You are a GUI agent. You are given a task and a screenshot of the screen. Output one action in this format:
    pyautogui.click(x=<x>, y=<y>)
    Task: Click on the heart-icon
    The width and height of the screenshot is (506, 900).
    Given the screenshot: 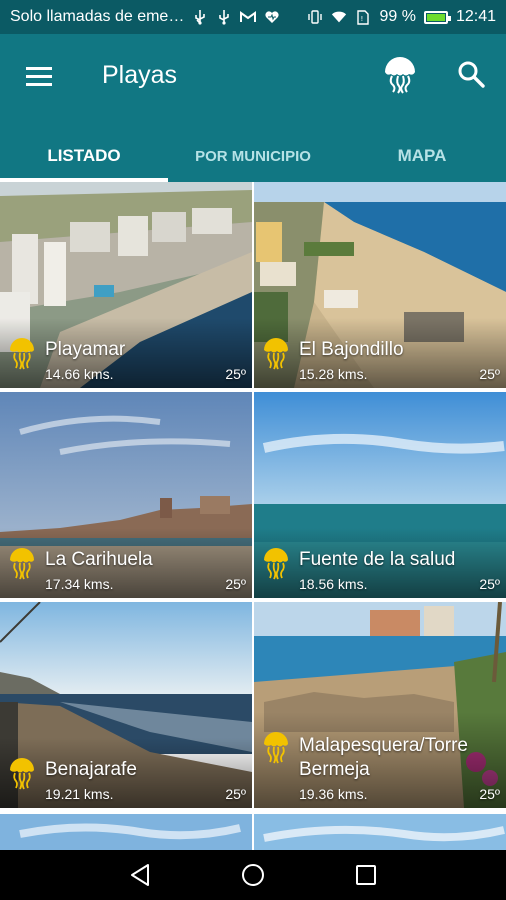 What is the action you would take?
    pyautogui.click(x=272, y=17)
    